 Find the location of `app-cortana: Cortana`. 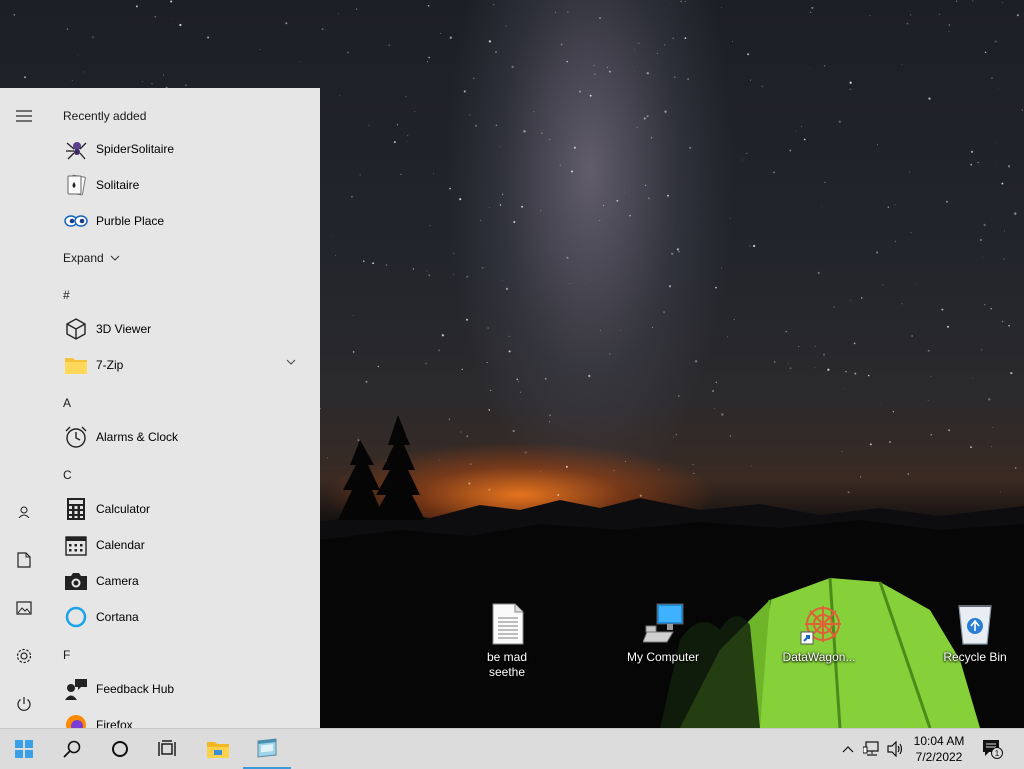

app-cortana: Cortana is located at coordinates (179, 617).